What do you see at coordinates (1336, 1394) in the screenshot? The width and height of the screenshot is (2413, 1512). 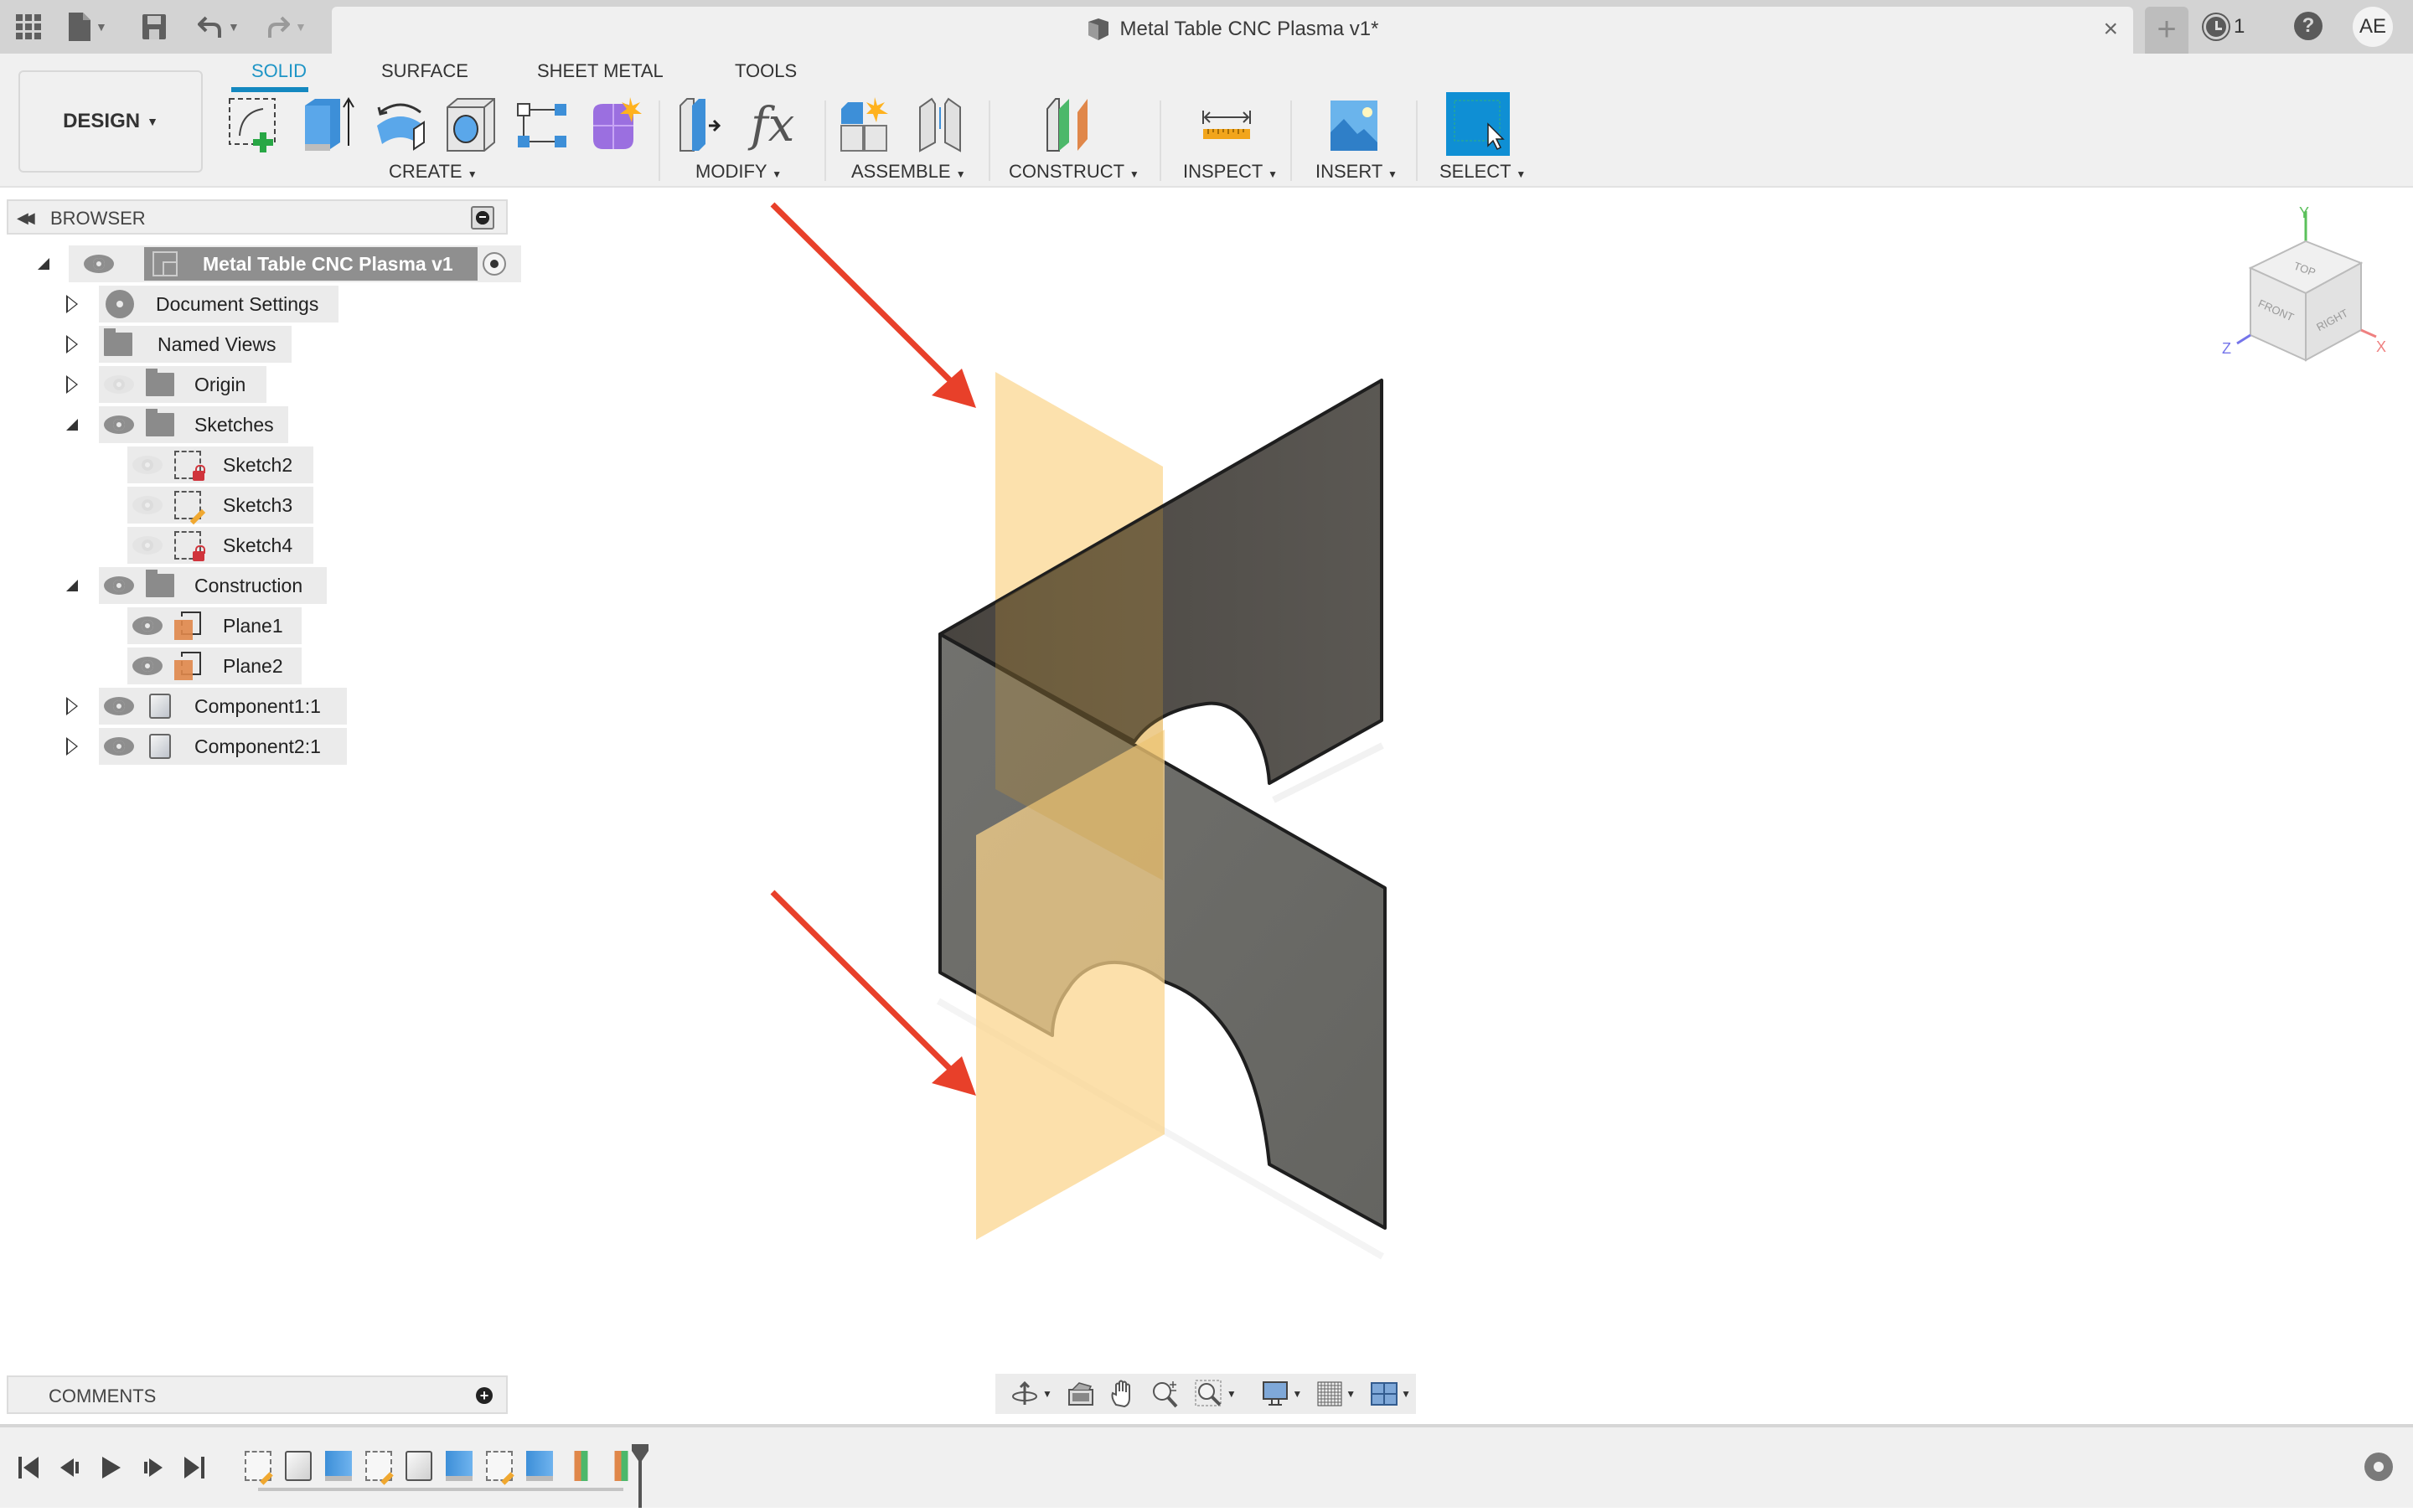 I see `grid-snaps-button: ▼` at bounding box center [1336, 1394].